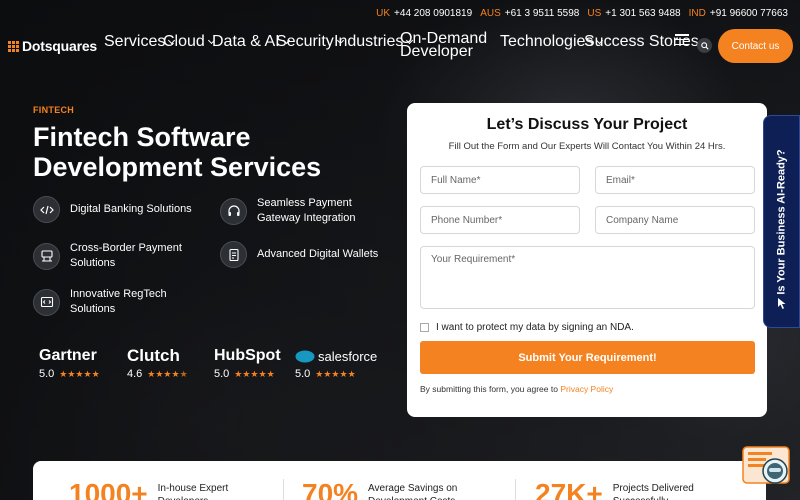 The width and height of the screenshot is (800, 500). I want to click on nav-label: Services, so click(135, 41).